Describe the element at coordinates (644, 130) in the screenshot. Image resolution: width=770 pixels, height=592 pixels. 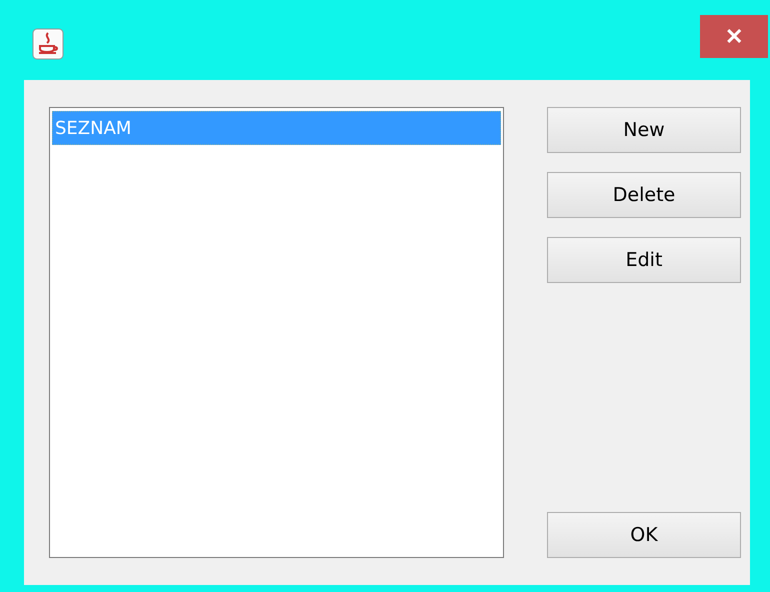
I see `dialog-button: New` at that location.